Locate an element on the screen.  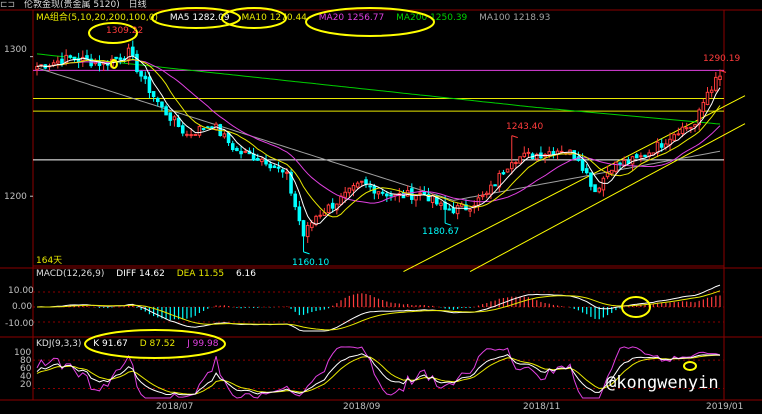
date-tick-2018-11: 2018/11 is located at coordinates (542, 407).